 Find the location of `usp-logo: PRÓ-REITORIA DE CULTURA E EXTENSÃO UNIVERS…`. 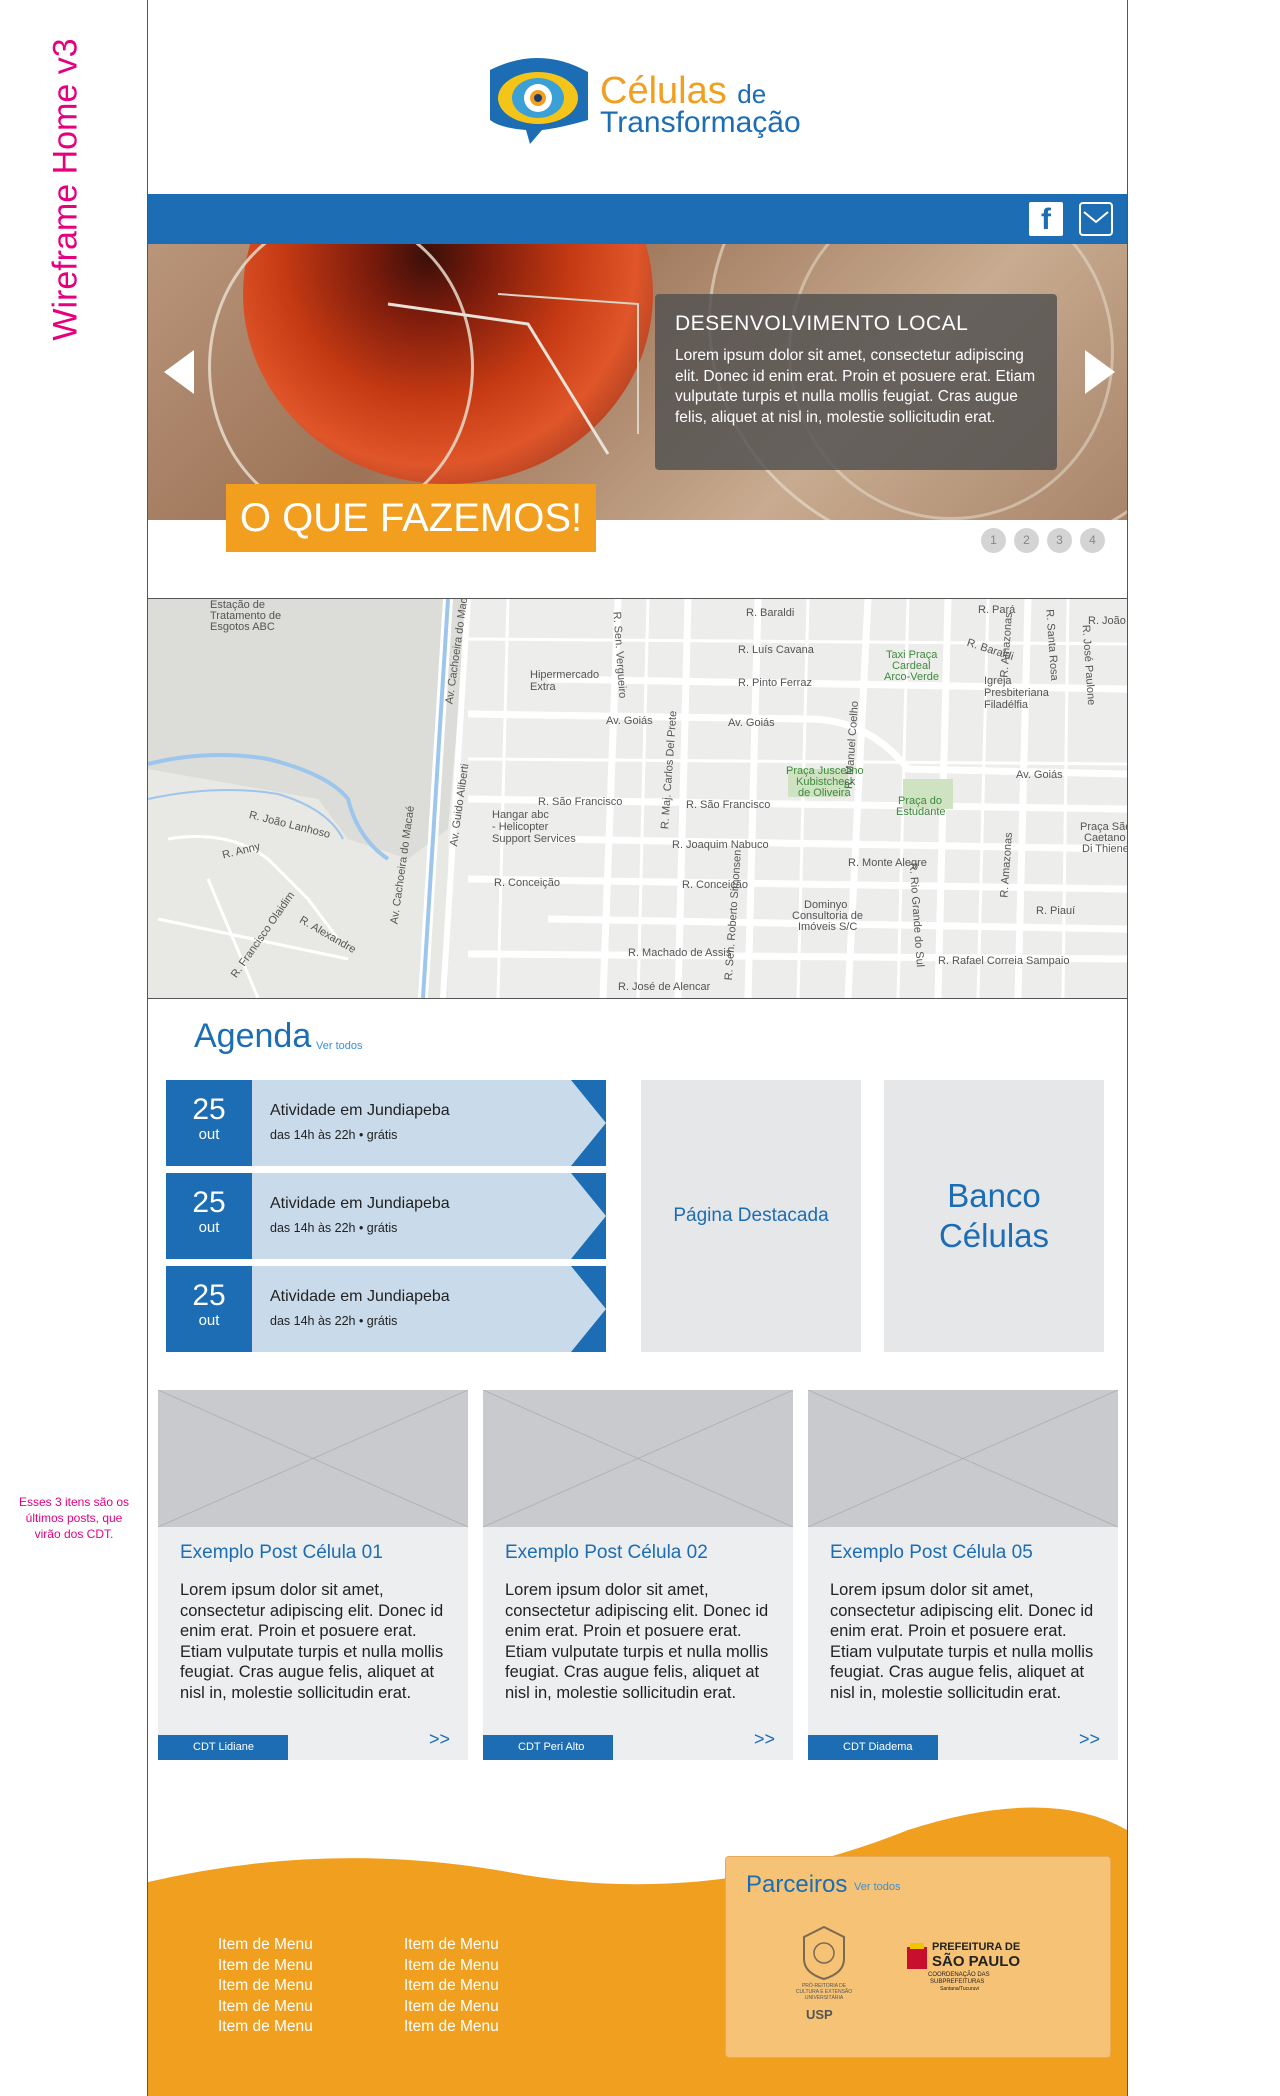

usp-logo: PRÓ-REITORIA DE CULTURA E EXTENSÃO UNIVERS… is located at coordinates (824, 1975).